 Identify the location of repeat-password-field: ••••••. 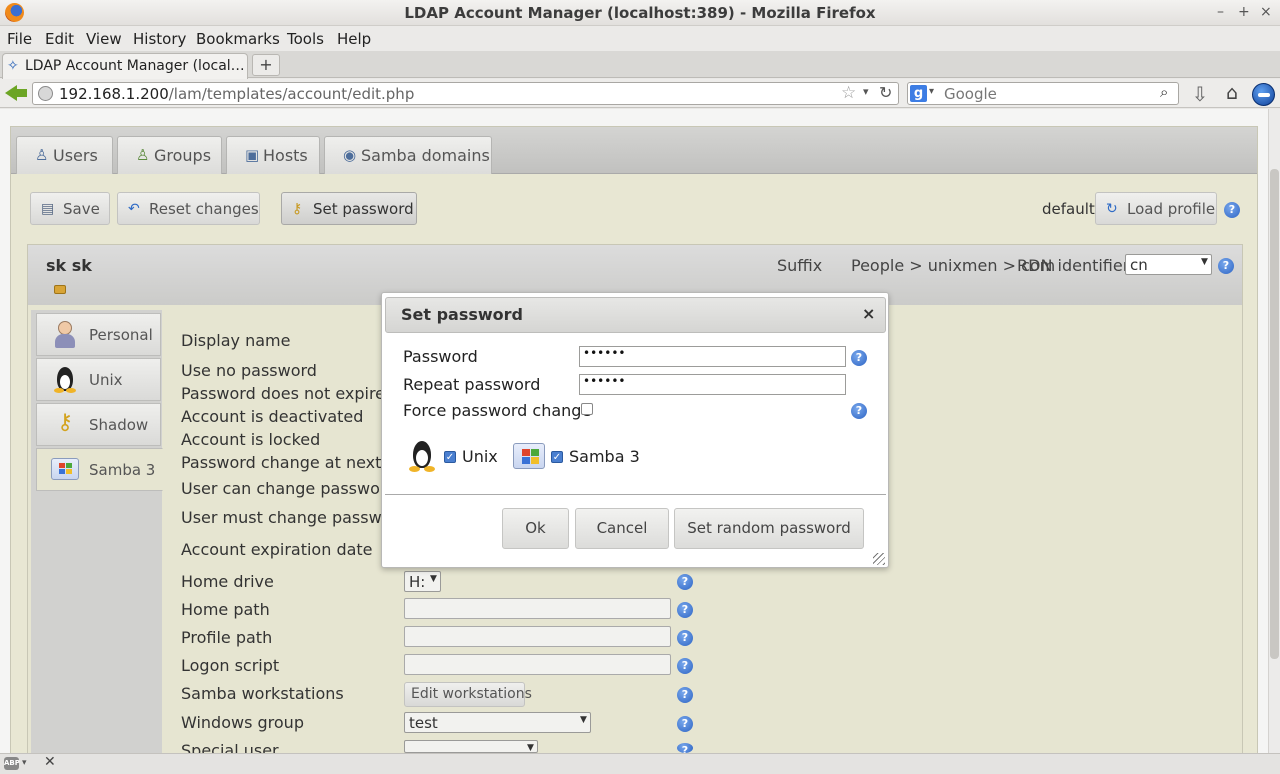
(712, 384).